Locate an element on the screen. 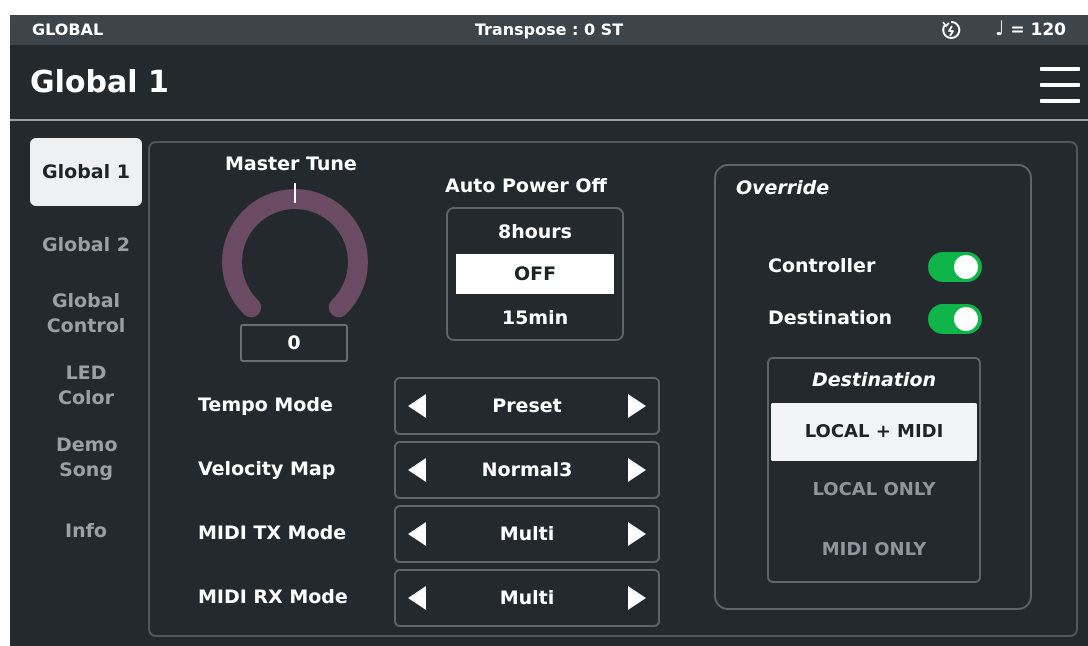 This screenshot has width=1088, height=646. midi-tx-mode-selector: Multi is located at coordinates (527, 534).